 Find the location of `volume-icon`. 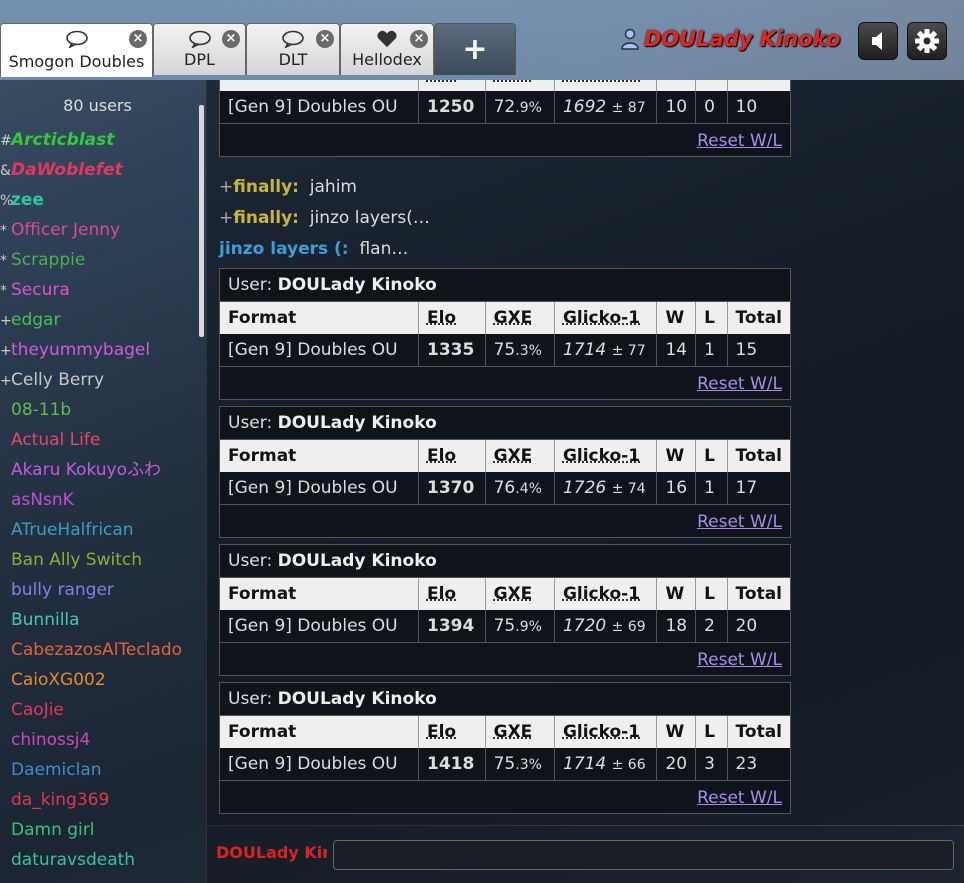

volume-icon is located at coordinates (877, 41).